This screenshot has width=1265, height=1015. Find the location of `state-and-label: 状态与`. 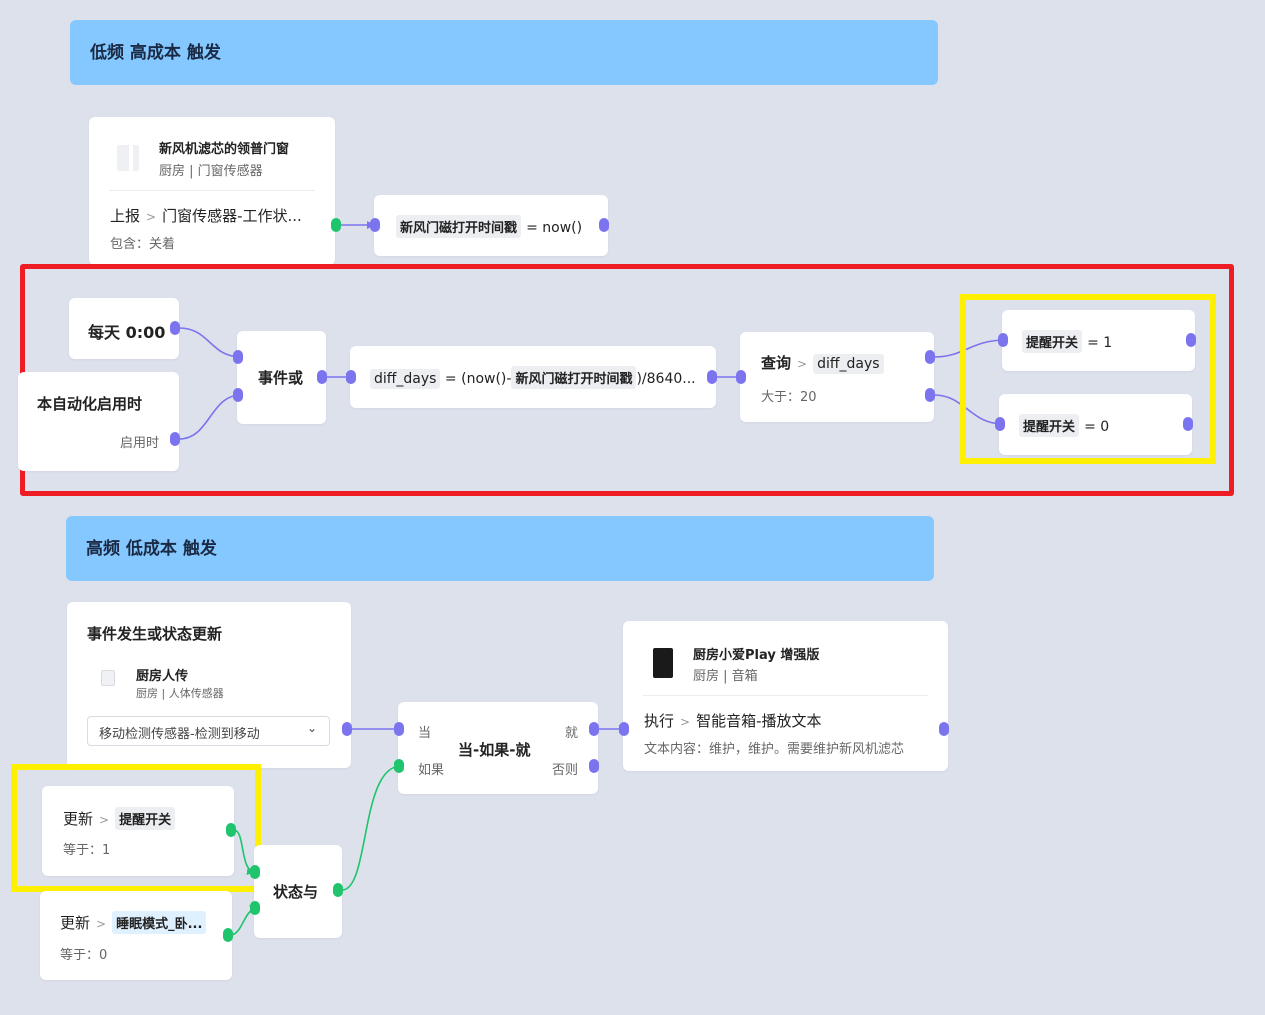

state-and-label: 状态与 is located at coordinates (296, 892).